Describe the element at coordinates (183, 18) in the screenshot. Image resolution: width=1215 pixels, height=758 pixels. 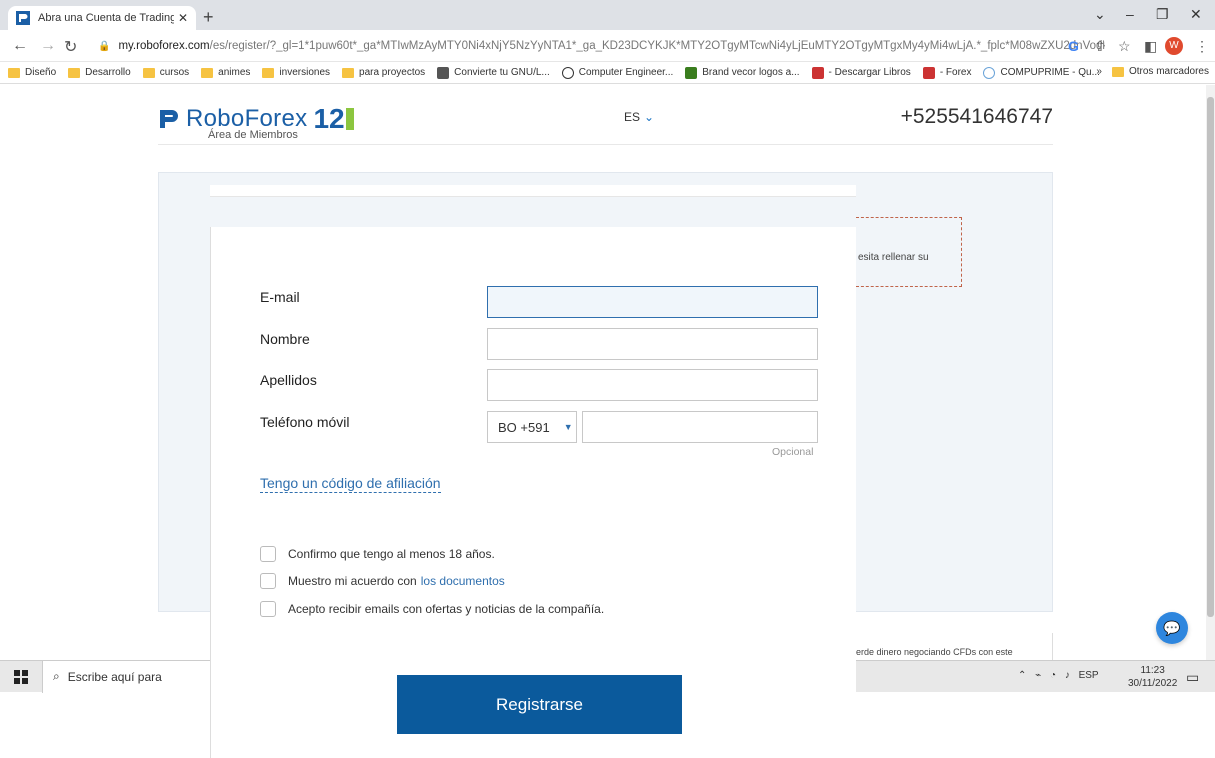
I see `tab-close-icon: ✕` at that location.